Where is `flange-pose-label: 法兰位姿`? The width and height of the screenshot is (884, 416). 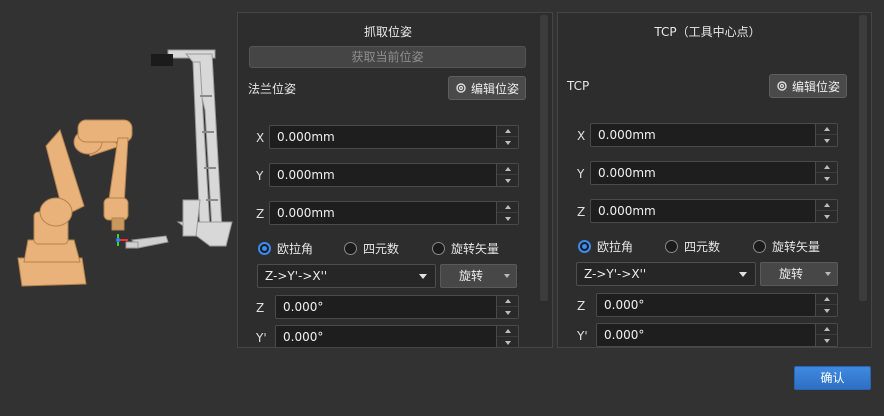 flange-pose-label: 法兰位姿 is located at coordinates (272, 89).